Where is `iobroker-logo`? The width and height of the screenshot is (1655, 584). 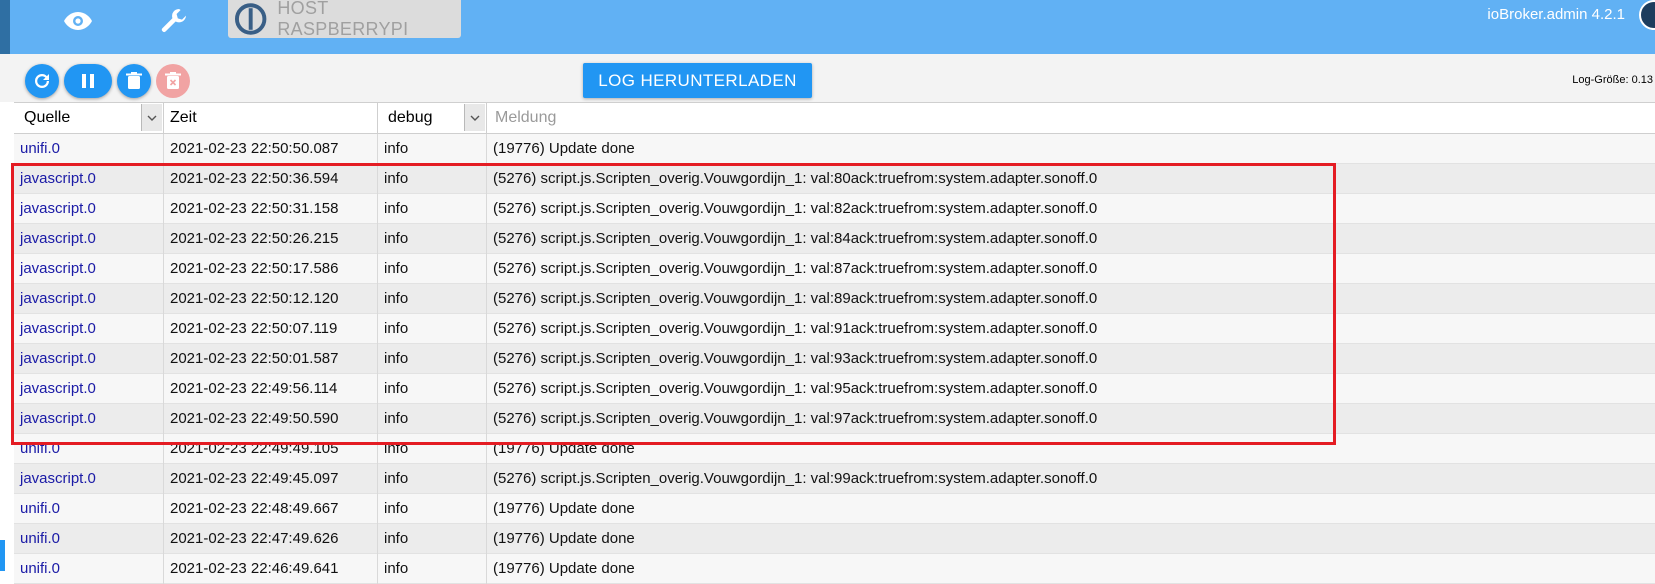
iobroker-logo is located at coordinates (250, 19).